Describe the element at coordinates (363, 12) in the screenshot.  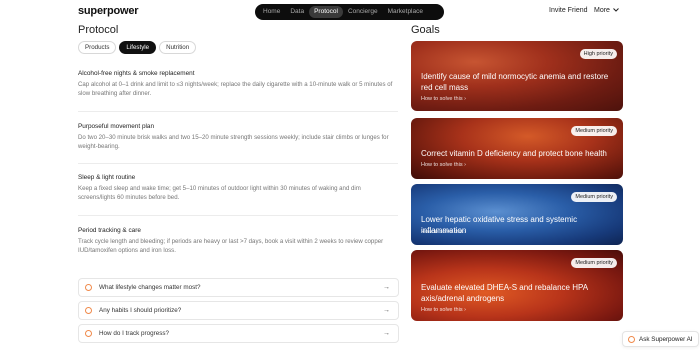
I see `nav-item-concierge: Concierge` at that location.